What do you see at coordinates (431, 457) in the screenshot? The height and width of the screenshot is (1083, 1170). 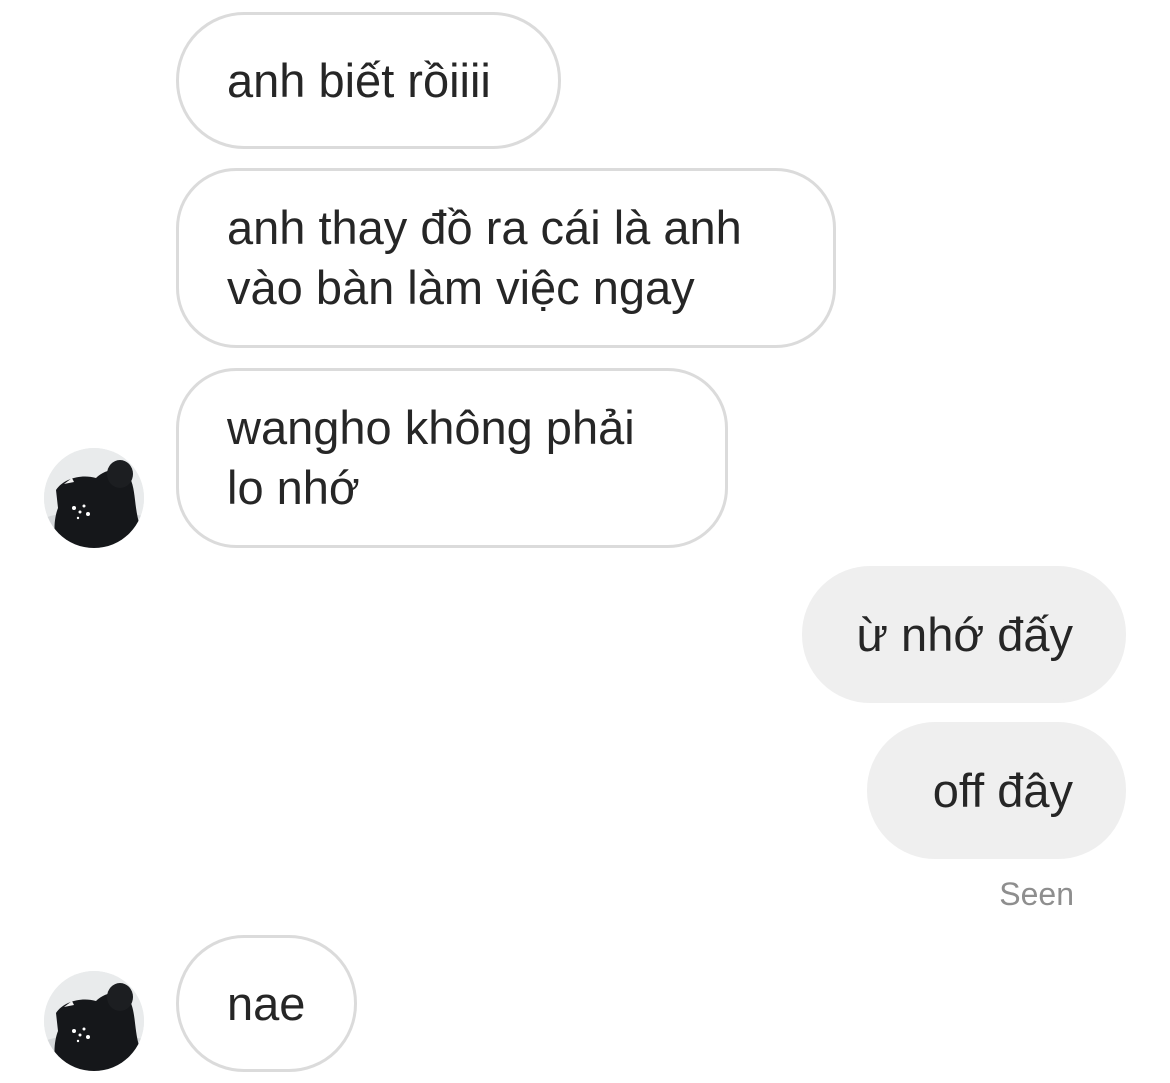 I see `message-text: wangho không phải lo nhớ` at bounding box center [431, 457].